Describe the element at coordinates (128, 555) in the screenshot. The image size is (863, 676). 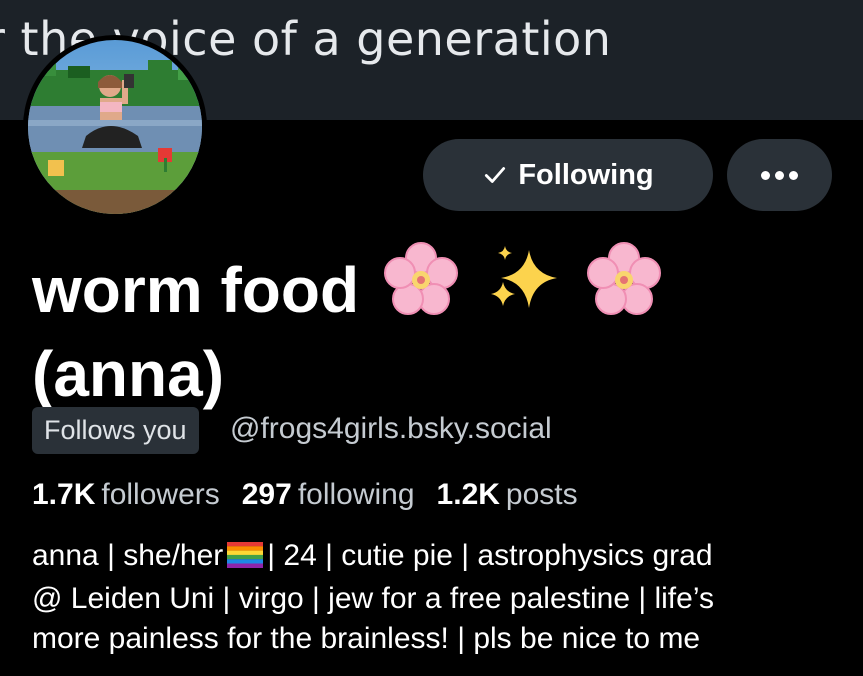
I see `bio-line-1-start: anna | she/her` at that location.